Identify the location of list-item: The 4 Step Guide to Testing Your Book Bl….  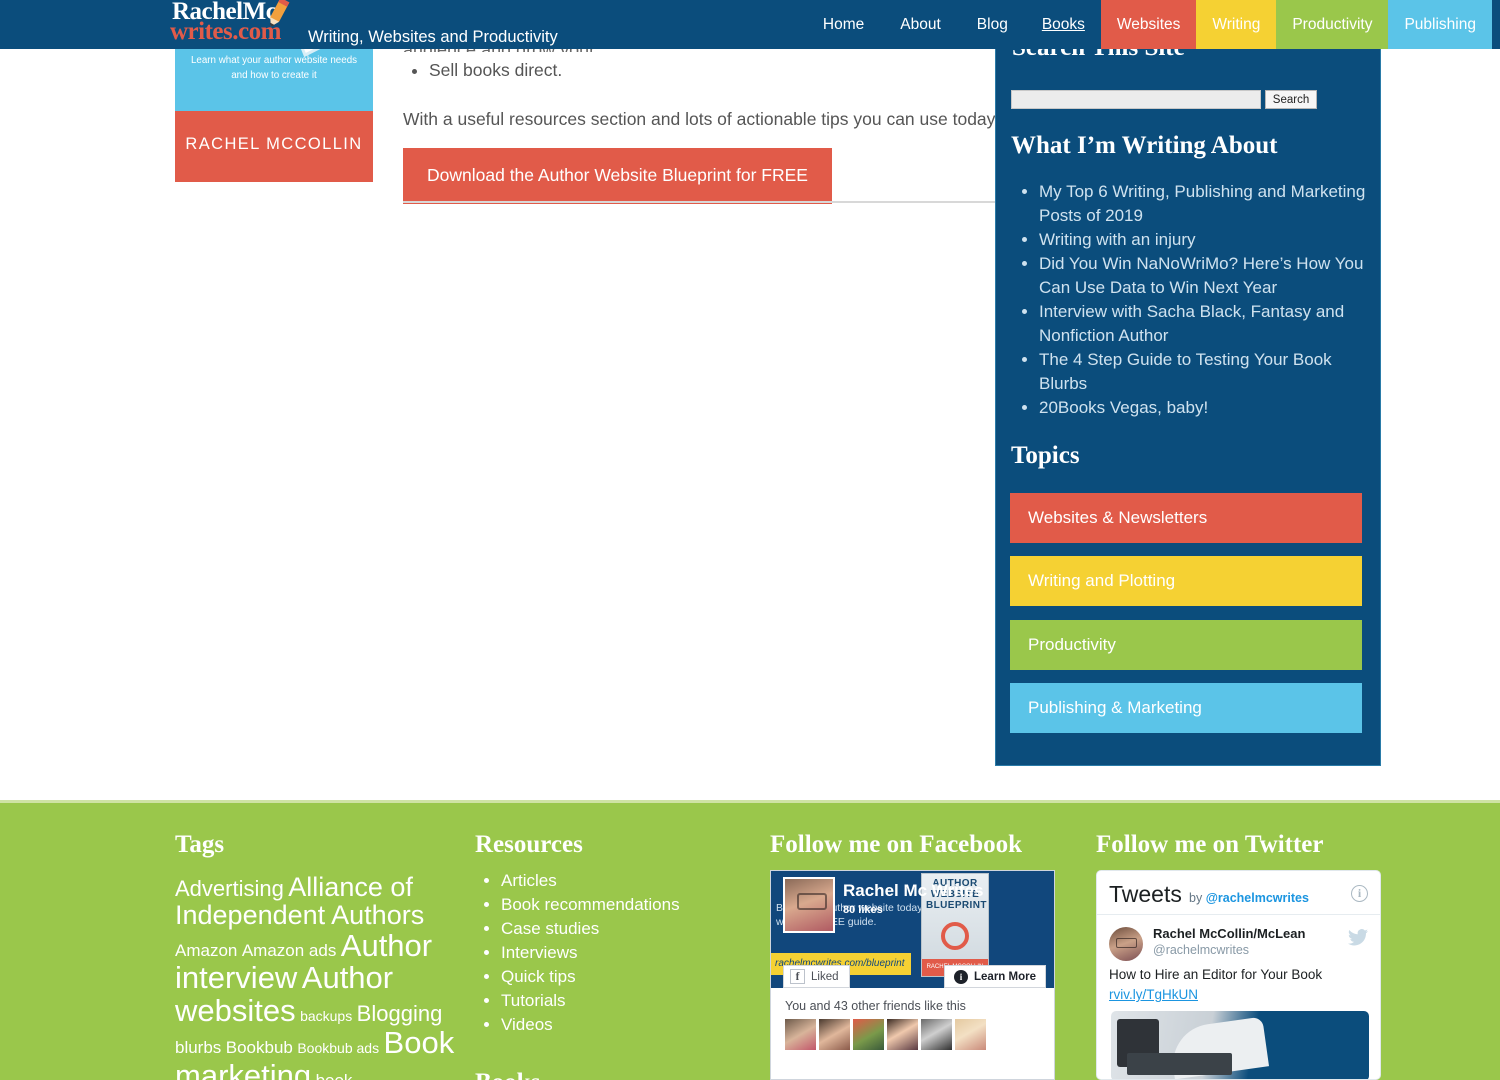
(1202, 372).